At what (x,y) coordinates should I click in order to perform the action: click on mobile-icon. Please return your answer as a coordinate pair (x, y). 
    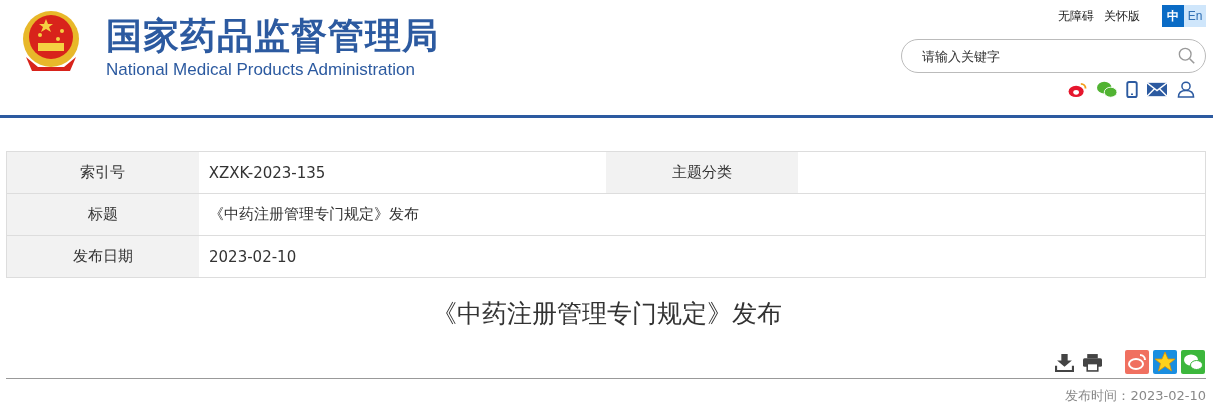
    Looking at the image, I should click on (1132, 89).